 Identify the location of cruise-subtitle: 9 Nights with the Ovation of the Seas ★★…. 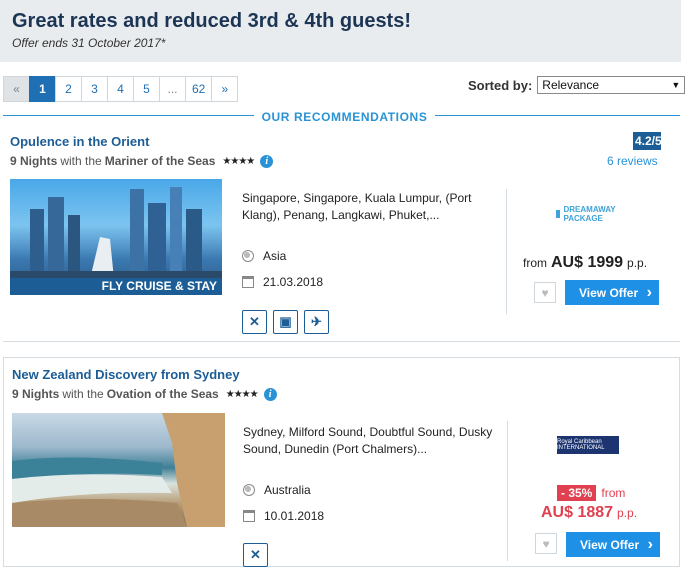
(144, 394).